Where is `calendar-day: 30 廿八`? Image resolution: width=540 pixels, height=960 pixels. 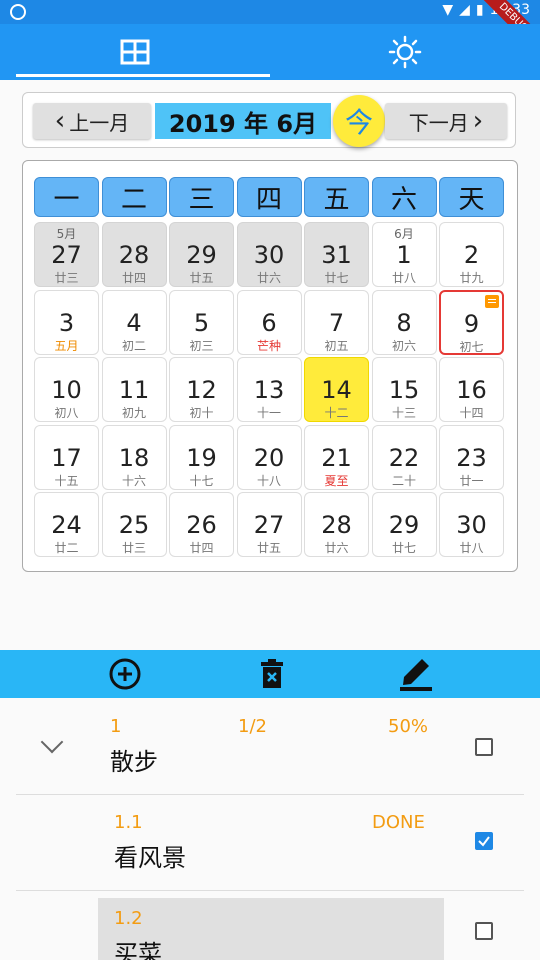 calendar-day: 30 廿八 is located at coordinates (471, 524).